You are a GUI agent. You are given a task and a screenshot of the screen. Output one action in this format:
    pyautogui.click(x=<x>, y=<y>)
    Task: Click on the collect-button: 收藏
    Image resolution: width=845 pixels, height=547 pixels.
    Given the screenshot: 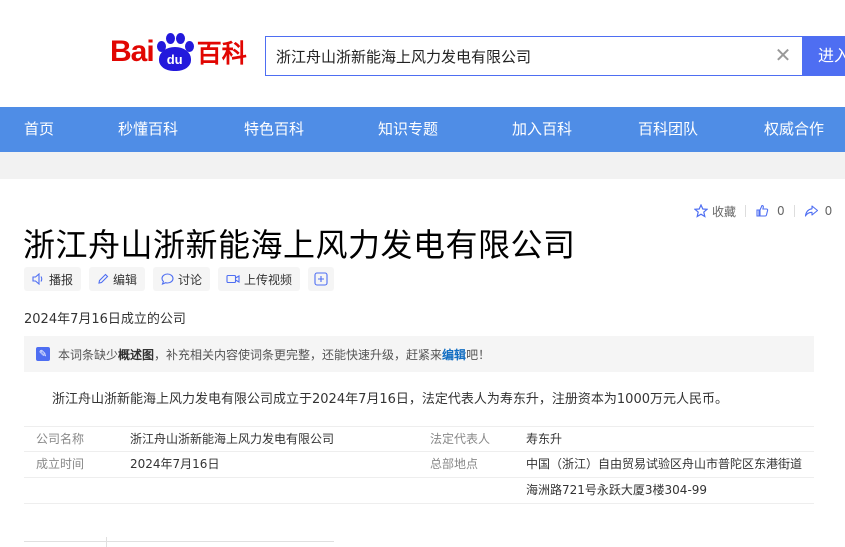 What is the action you would take?
    pyautogui.click(x=715, y=211)
    